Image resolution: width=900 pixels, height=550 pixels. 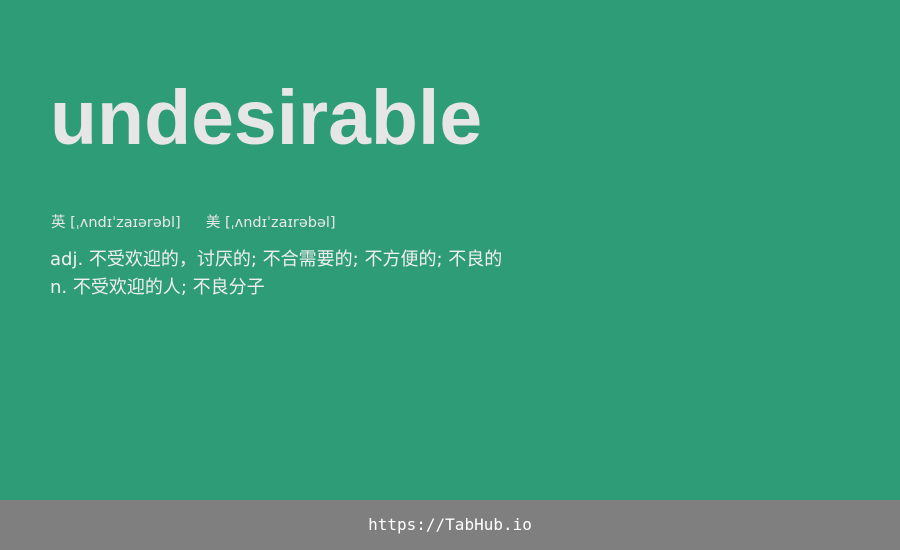 I want to click on us-phonetic: [ˌʌndɪˈzaɪrəbəl], so click(x=280, y=223).